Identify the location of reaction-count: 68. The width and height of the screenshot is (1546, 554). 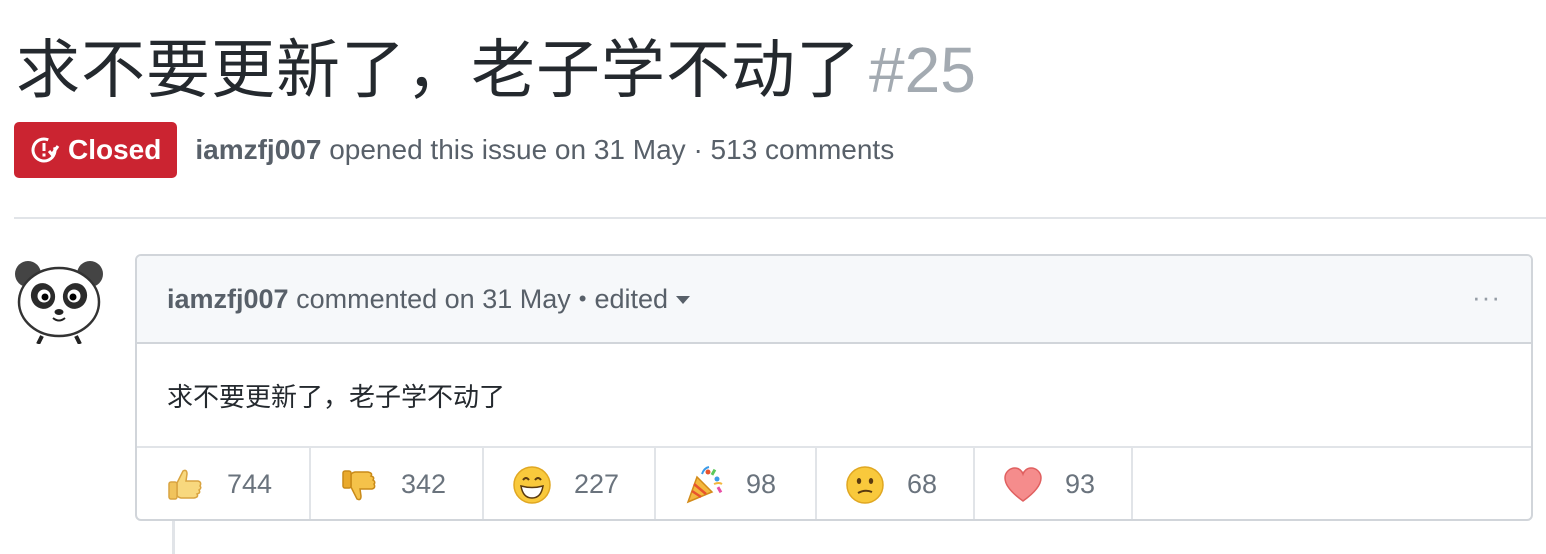
(922, 484).